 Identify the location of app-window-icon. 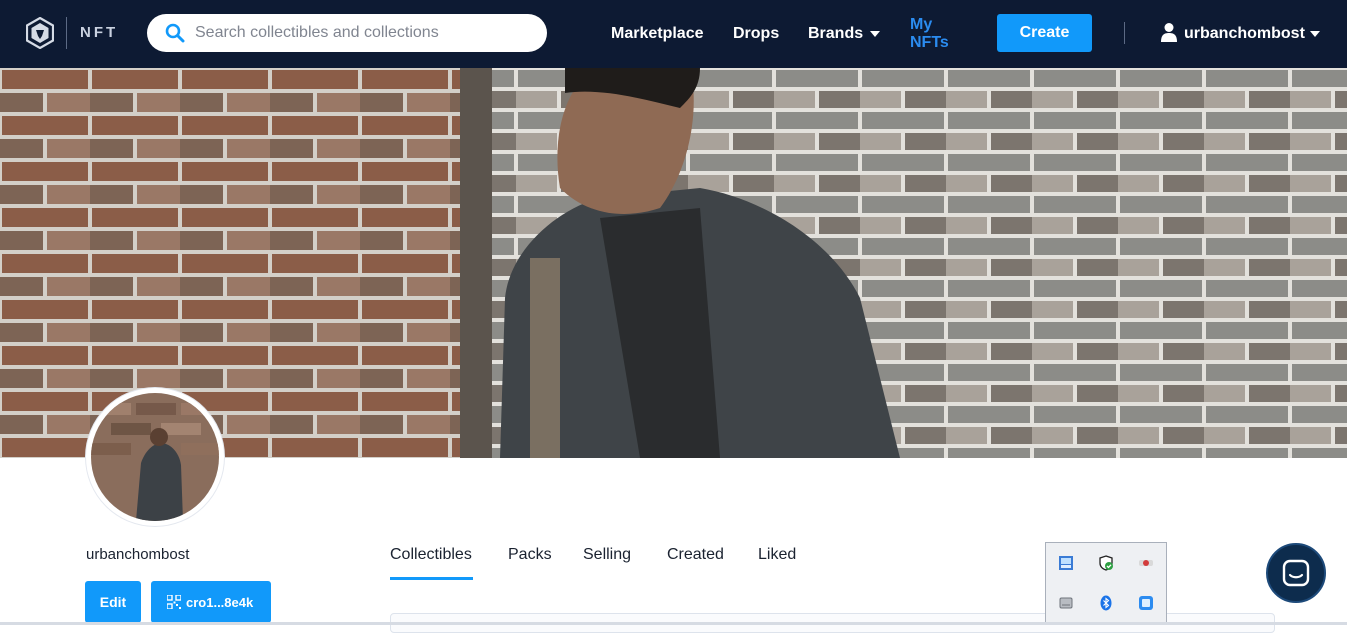
(1146, 603).